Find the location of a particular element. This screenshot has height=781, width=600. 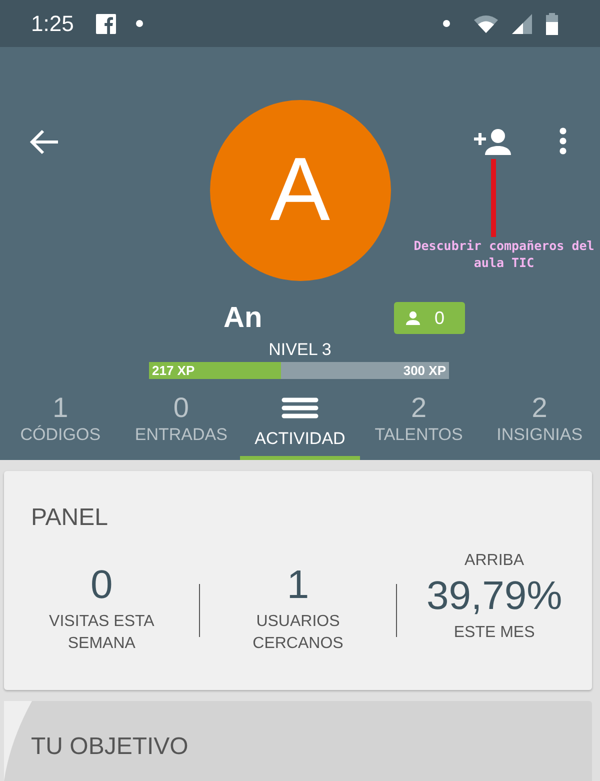

status-time: 1:25 is located at coordinates (52, 23).